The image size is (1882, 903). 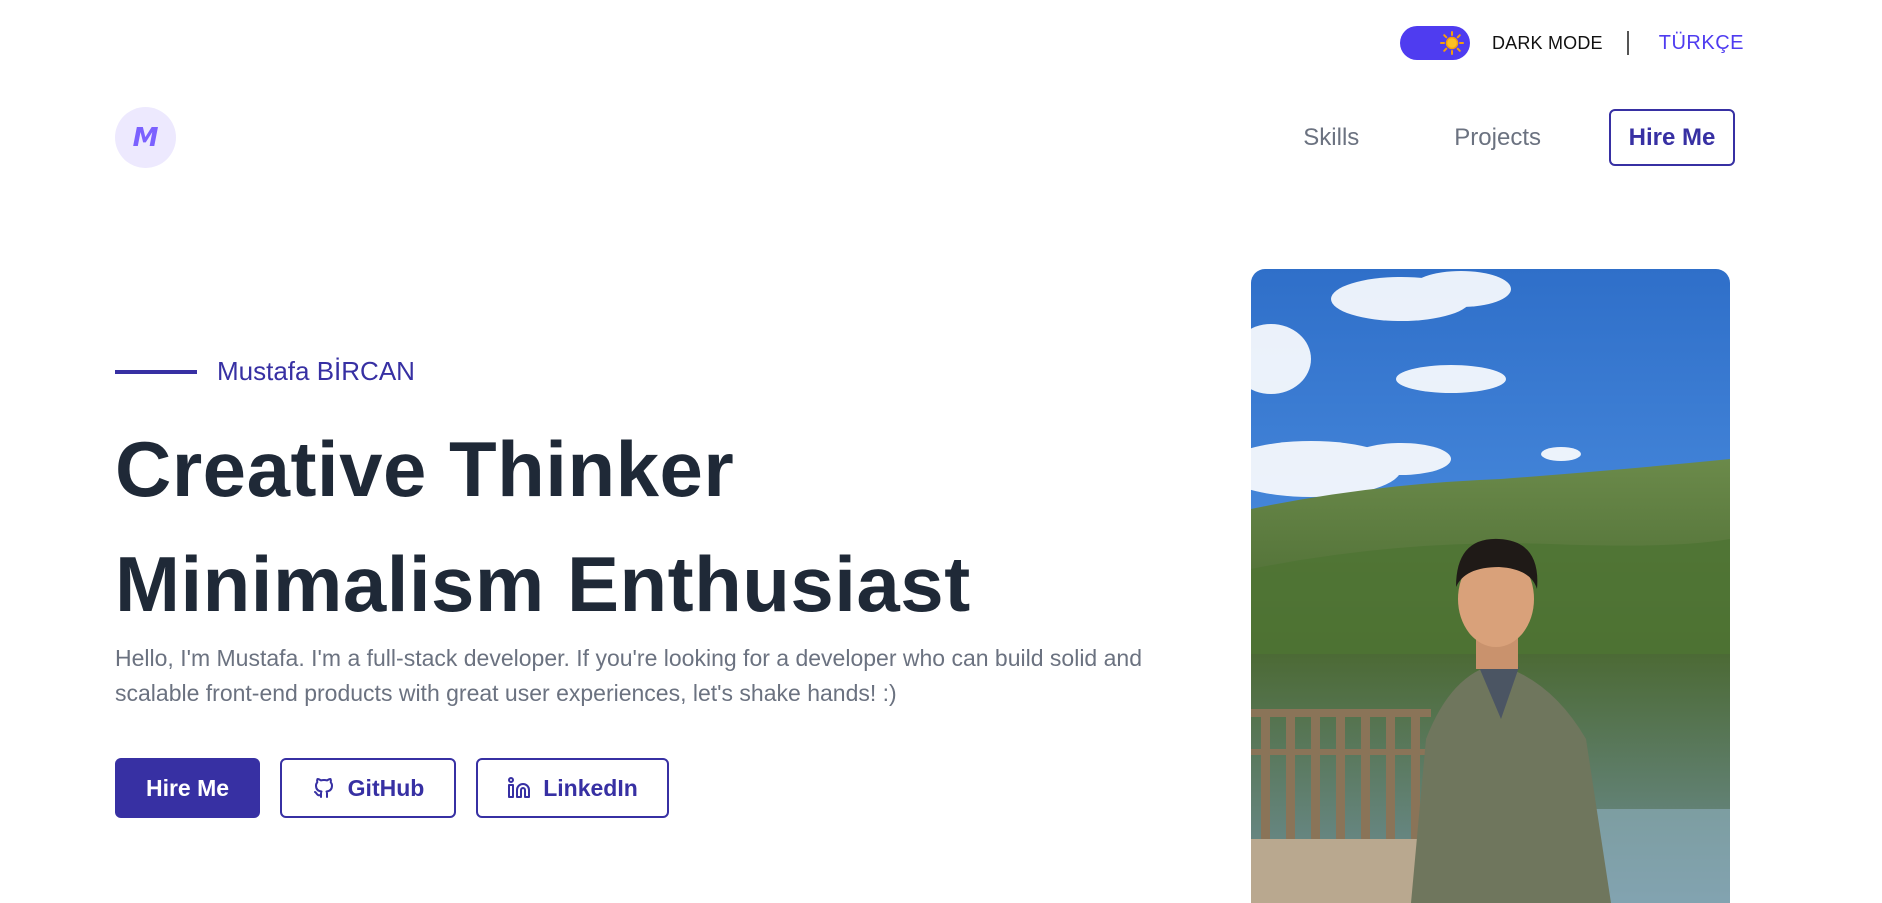 I want to click on utility-bar: DARK MODE TÜRKÇE, so click(x=1571, y=43).